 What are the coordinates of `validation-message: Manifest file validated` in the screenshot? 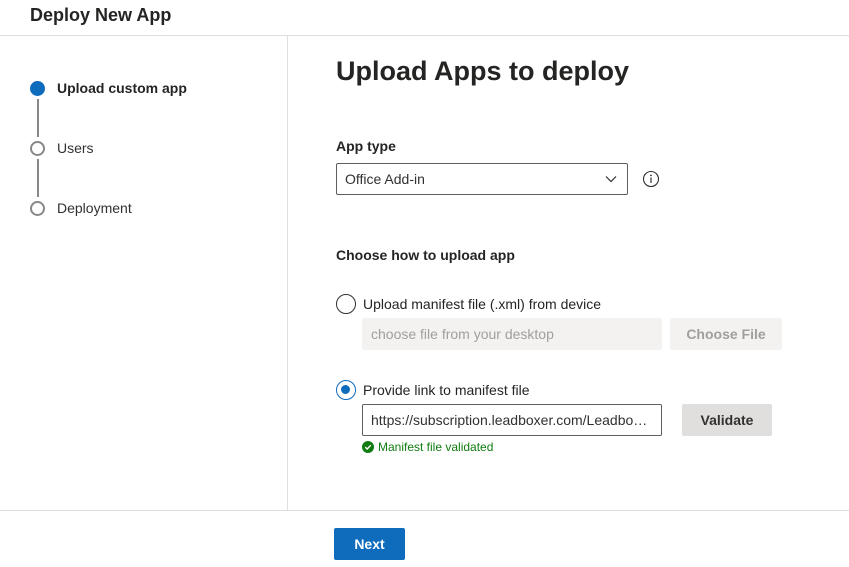 It's located at (436, 447).